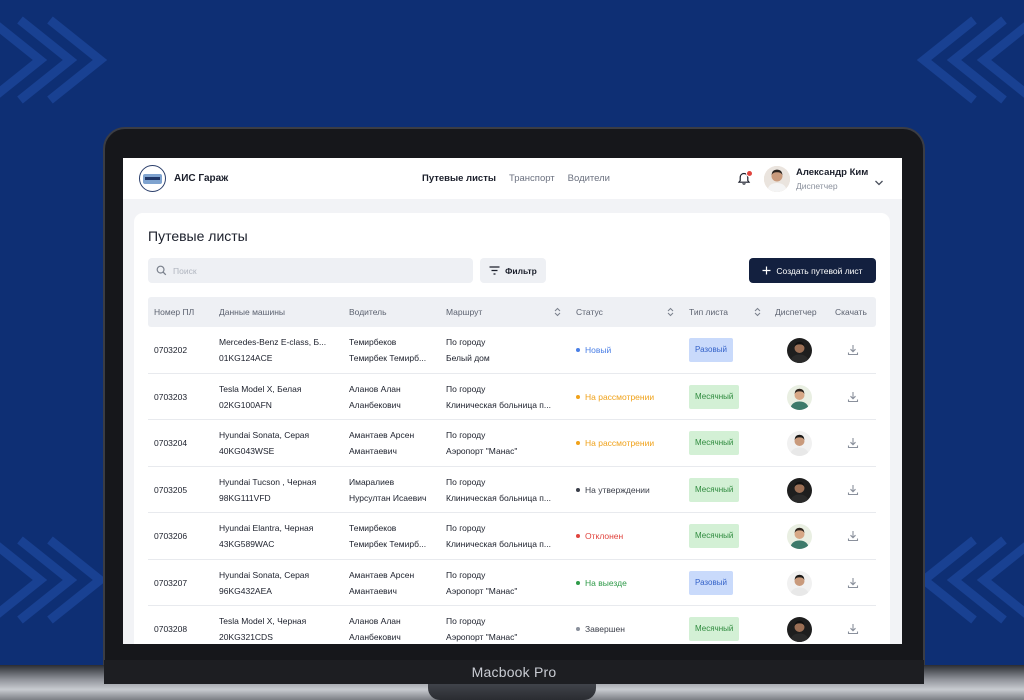 Image resolution: width=1024 pixels, height=700 pixels. I want to click on row-car-model: Tesla Model X, Белая, so click(260, 388).